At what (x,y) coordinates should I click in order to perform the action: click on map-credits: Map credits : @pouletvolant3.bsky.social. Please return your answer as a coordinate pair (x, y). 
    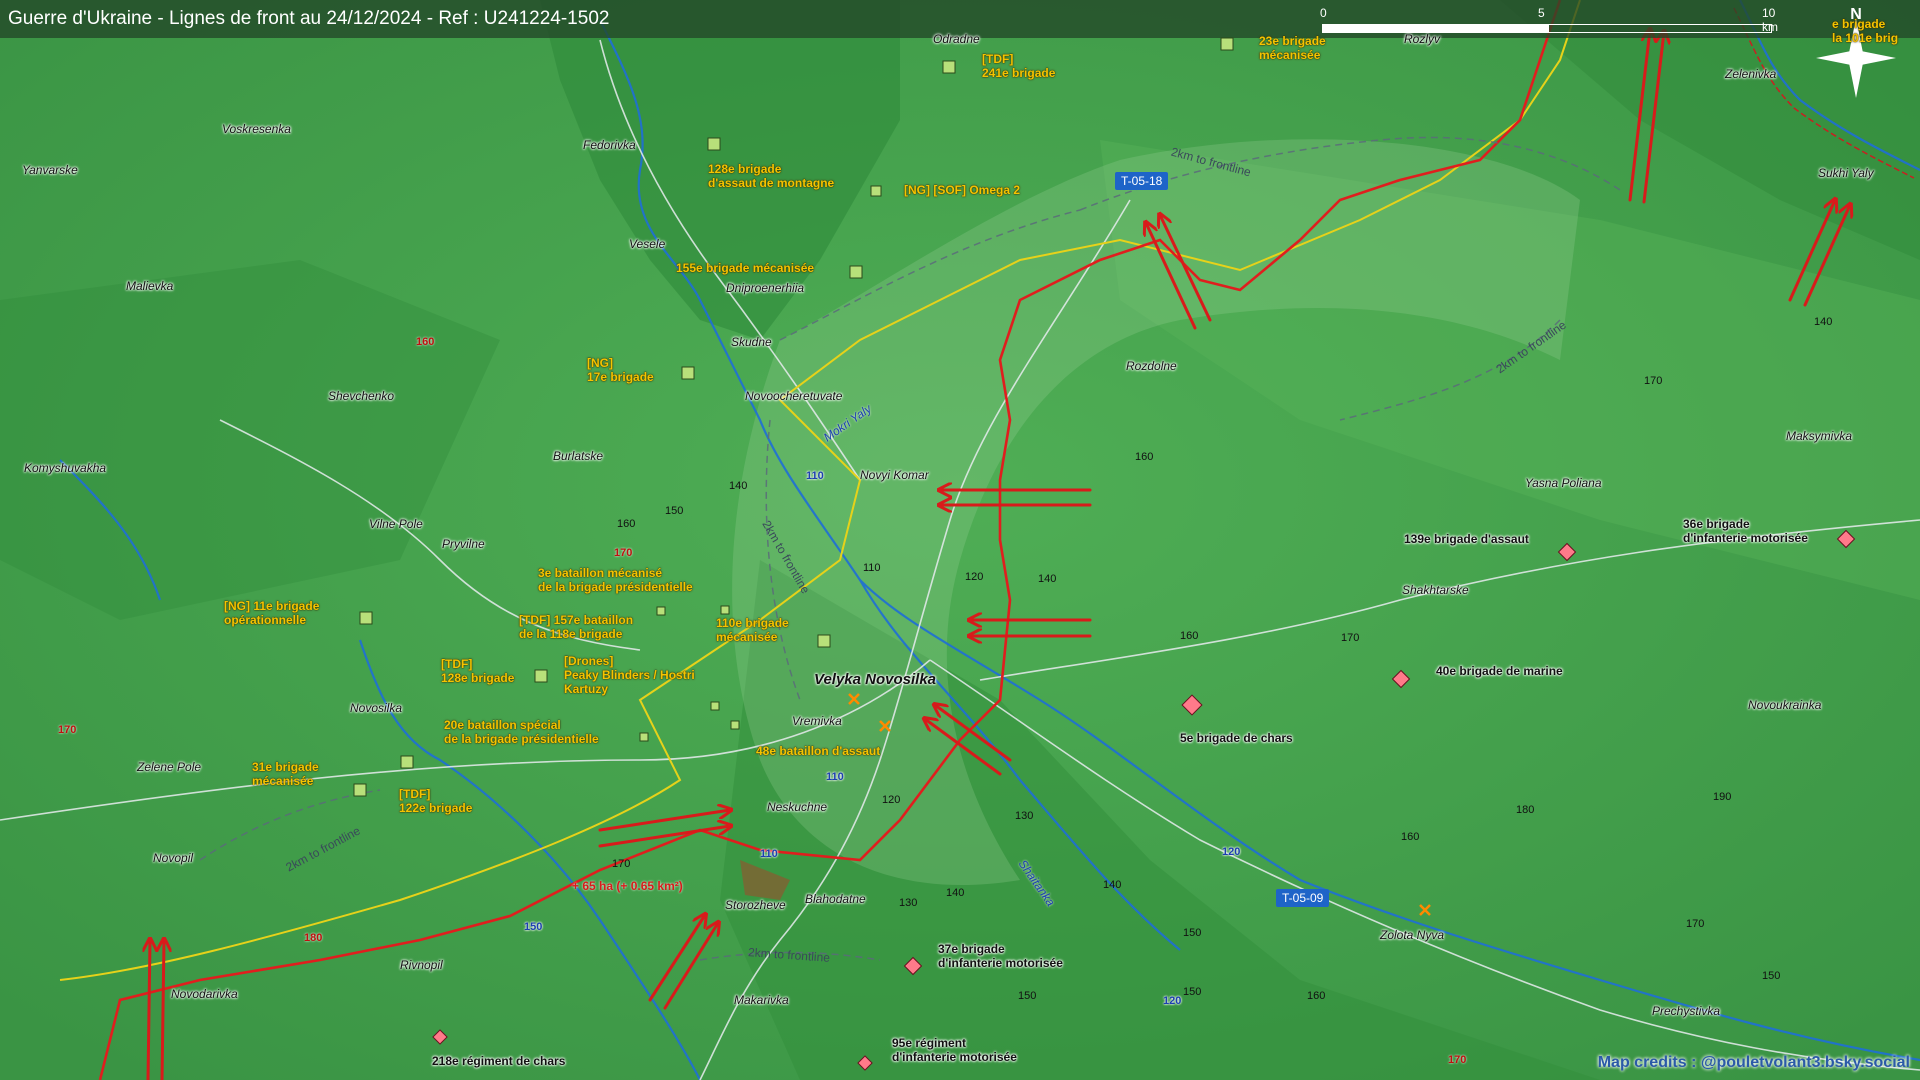
    Looking at the image, I should click on (1753, 1062).